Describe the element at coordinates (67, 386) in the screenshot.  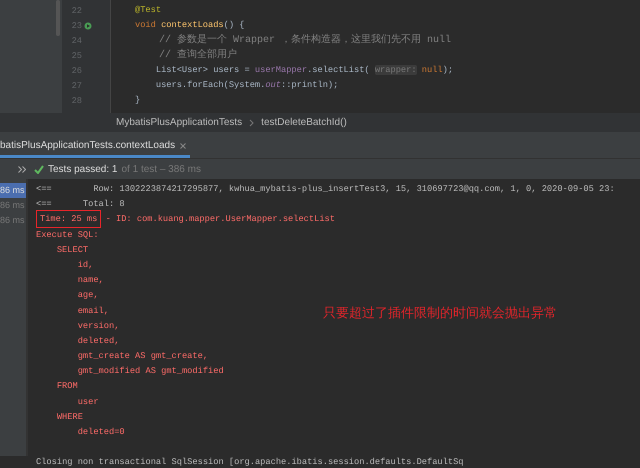
I see `console-text: FROM` at that location.